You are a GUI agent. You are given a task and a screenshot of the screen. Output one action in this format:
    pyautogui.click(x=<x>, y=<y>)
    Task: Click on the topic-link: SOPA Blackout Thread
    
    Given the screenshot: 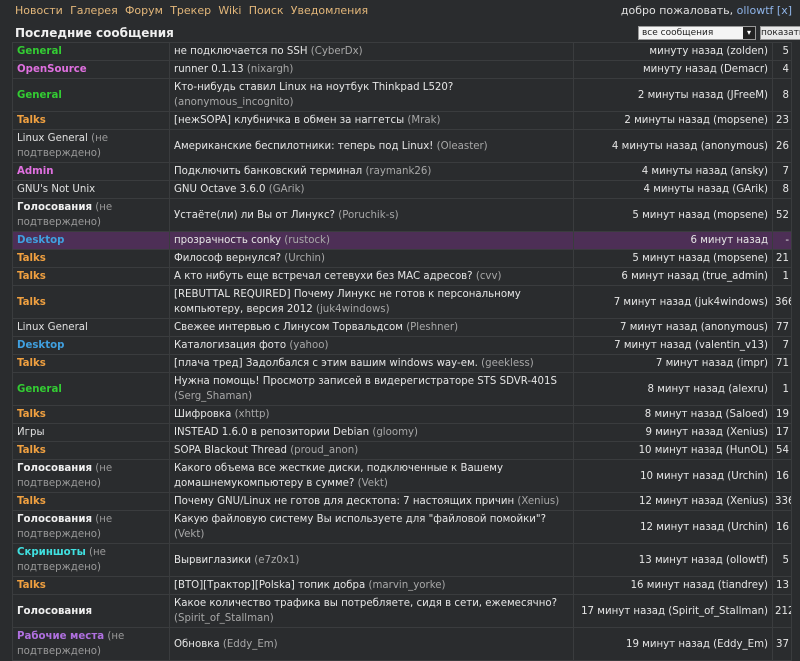 What is the action you would take?
    pyautogui.click(x=230, y=450)
    